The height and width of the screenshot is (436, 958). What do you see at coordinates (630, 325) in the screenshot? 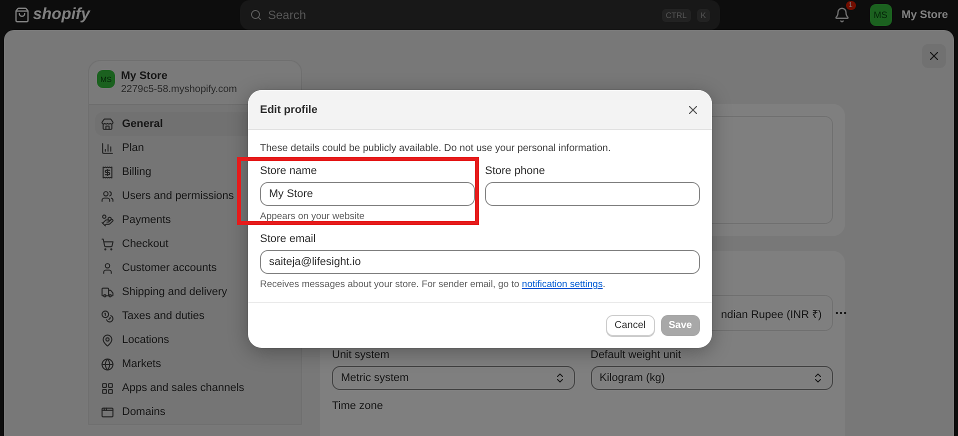
I see `cancel-button: Cancel` at bounding box center [630, 325].